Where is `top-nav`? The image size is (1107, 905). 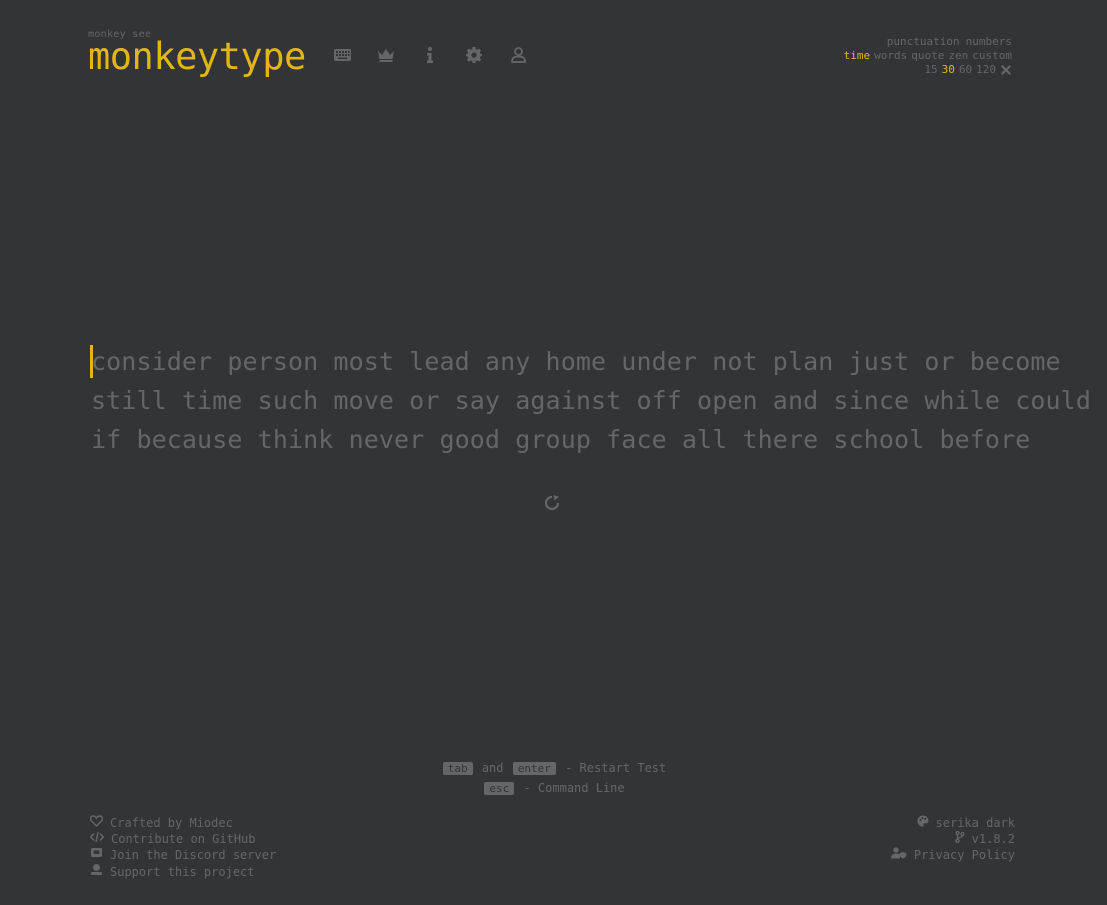 top-nav is located at coordinates (430, 55).